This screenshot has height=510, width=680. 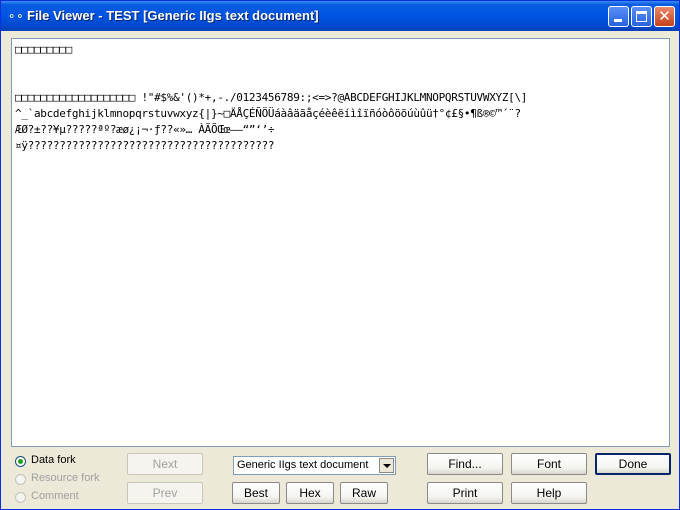 I want to click on chevron-down-icon, so click(x=386, y=465).